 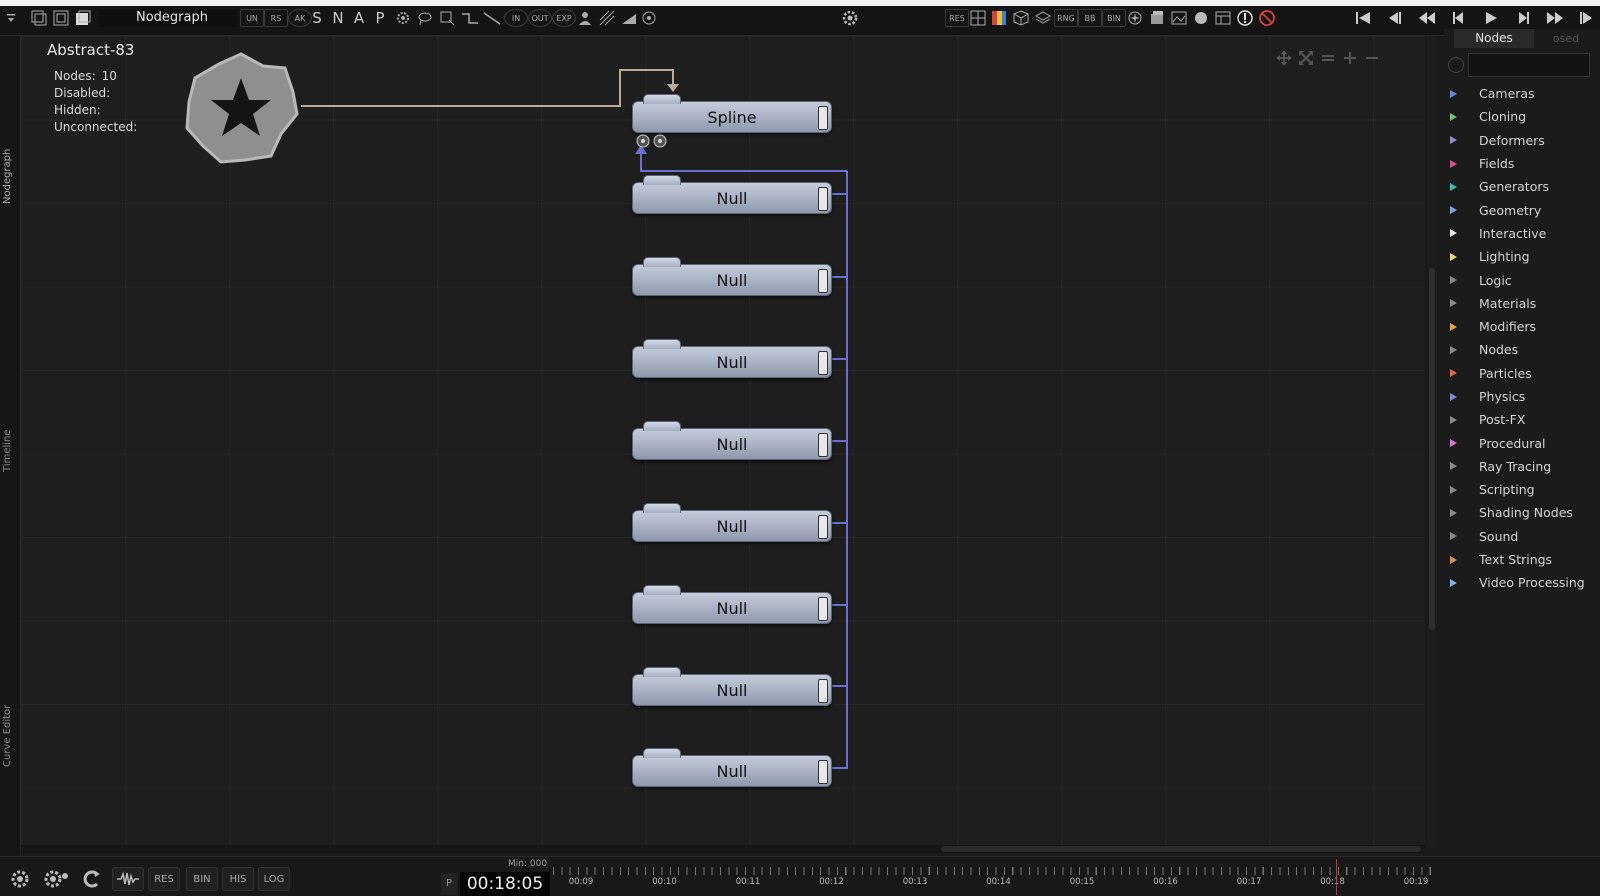 I want to click on category-post-fx: Post-FX, so click(x=1522, y=419).